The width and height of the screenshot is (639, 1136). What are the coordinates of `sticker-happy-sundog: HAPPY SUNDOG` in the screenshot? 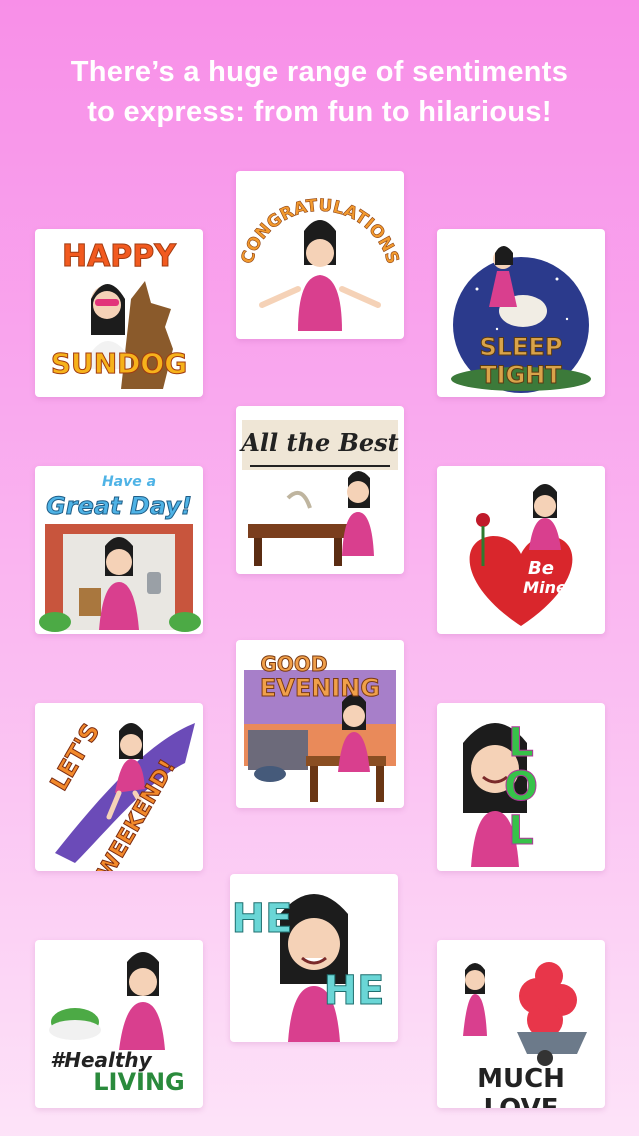 It's located at (119, 313).